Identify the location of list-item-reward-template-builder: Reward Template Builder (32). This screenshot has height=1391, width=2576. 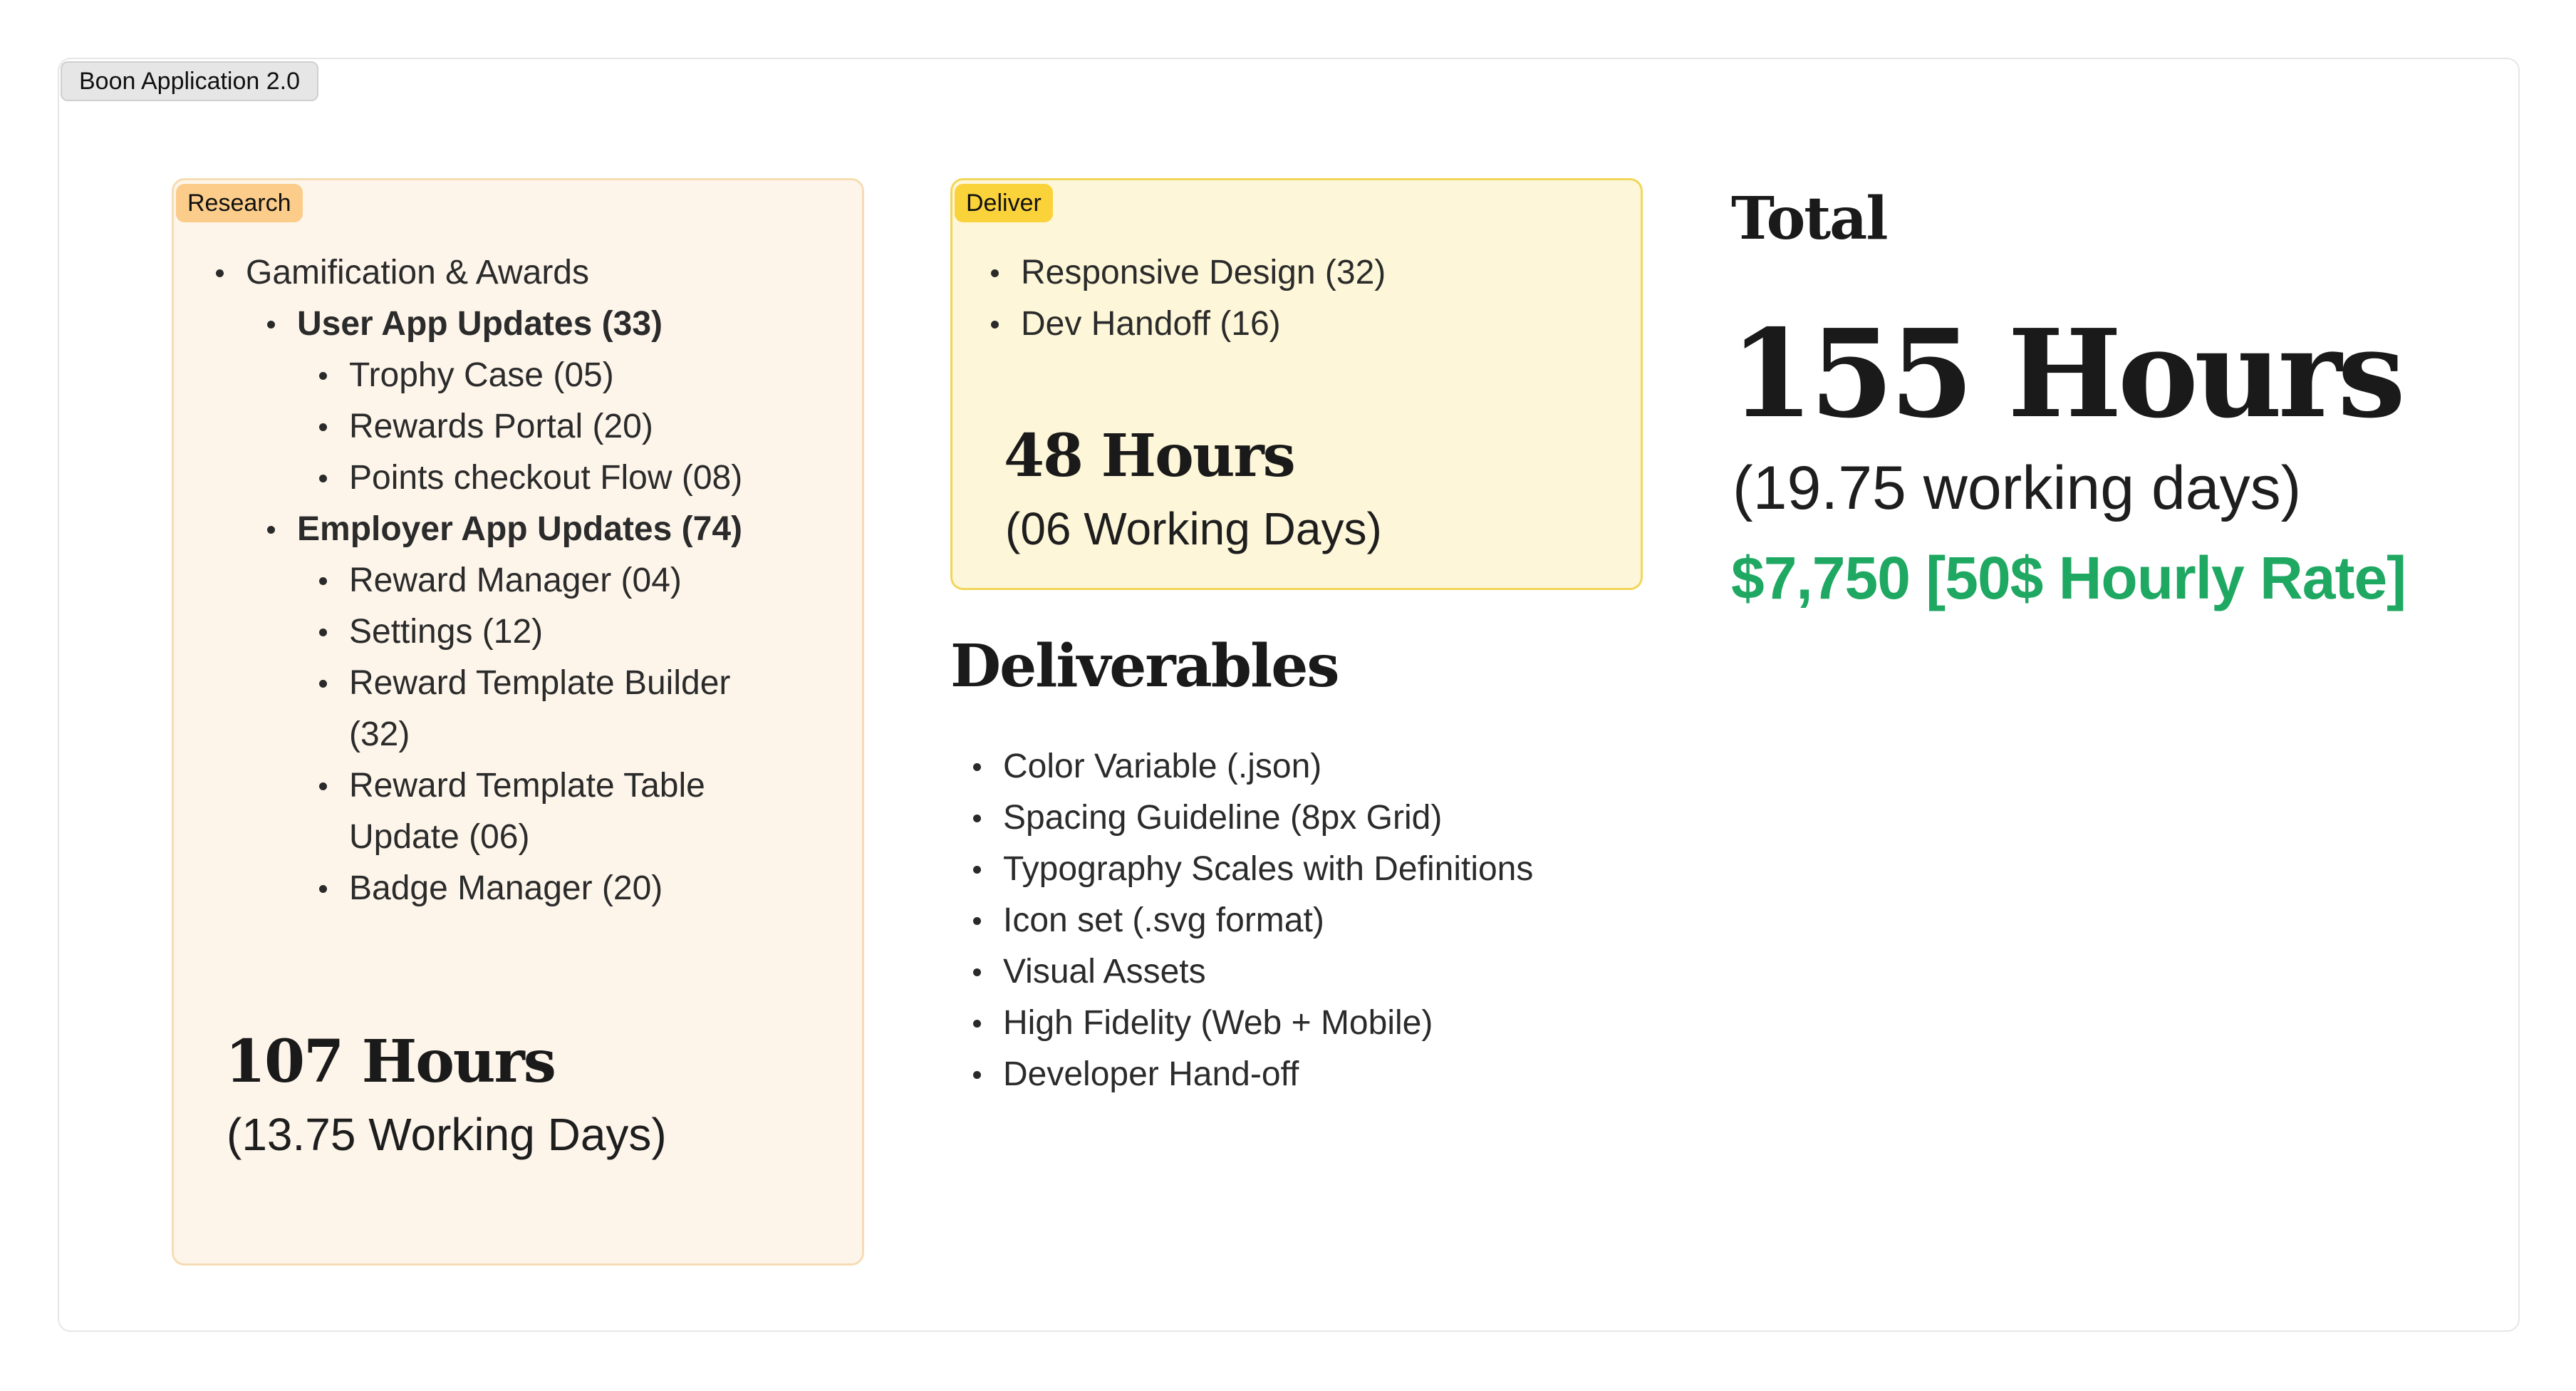
(558, 709).